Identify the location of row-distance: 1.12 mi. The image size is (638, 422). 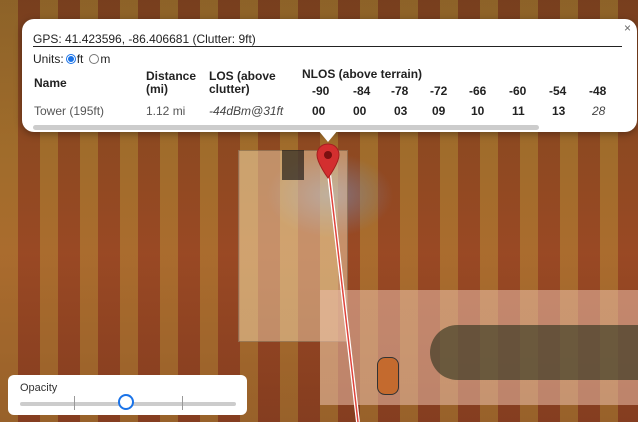
(166, 111).